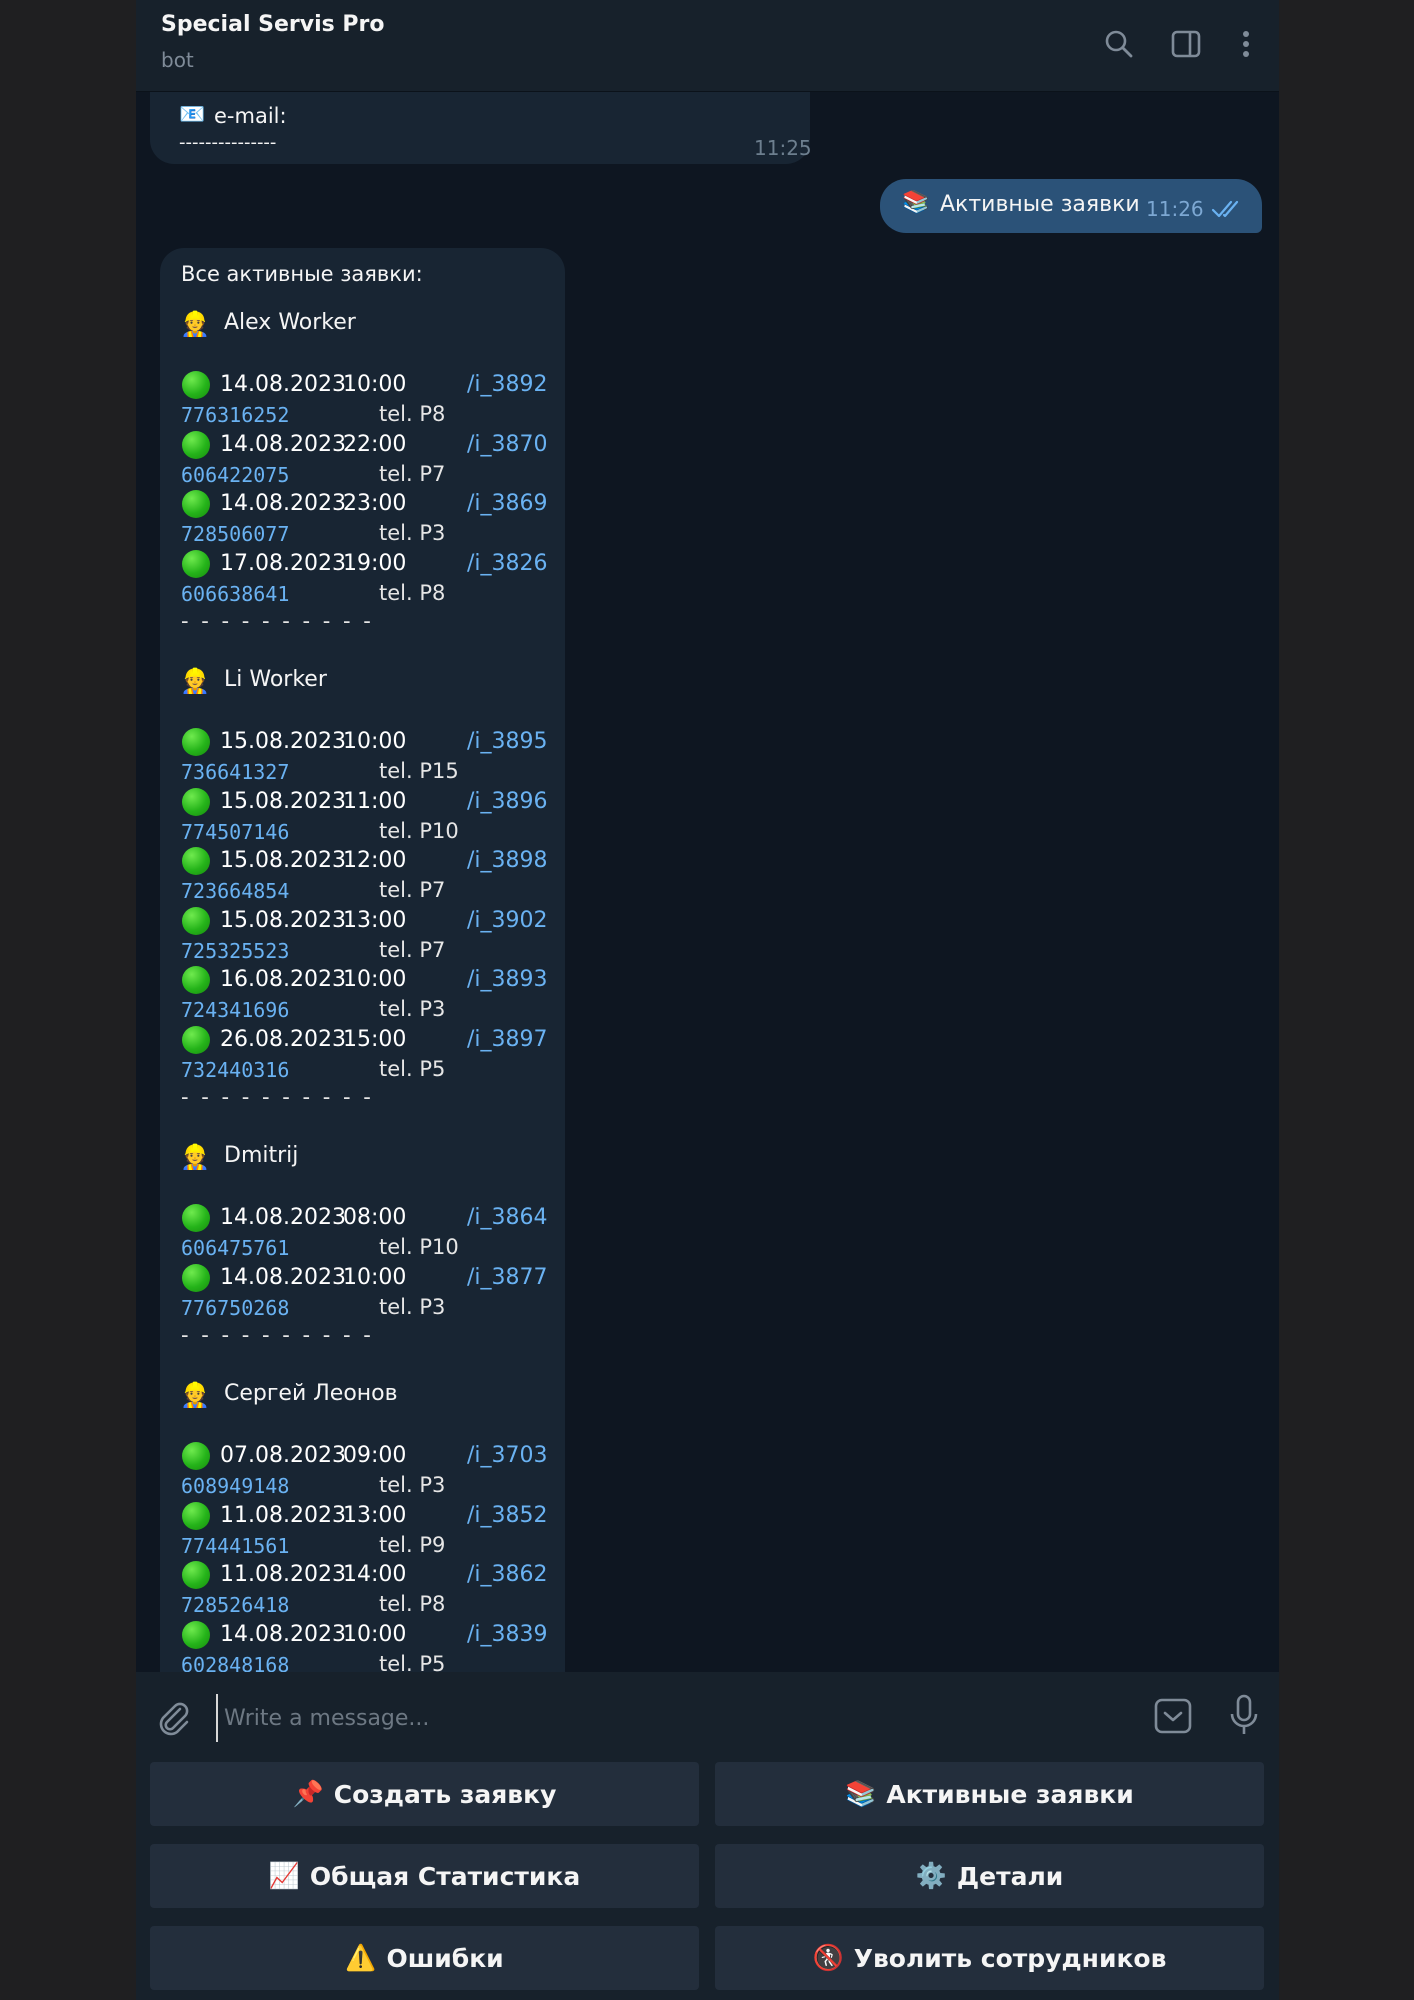 Image resolution: width=1414 pixels, height=2000 pixels. I want to click on order-date: 07.08.2023, so click(283, 1455).